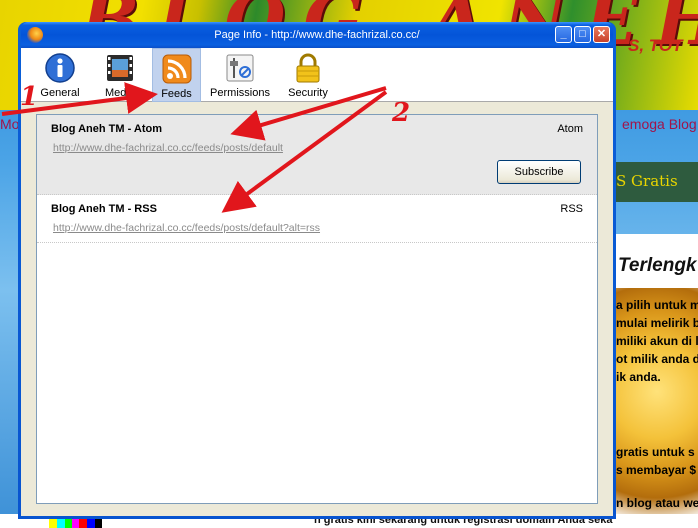  I want to click on tab-label: Security, so click(308, 93).